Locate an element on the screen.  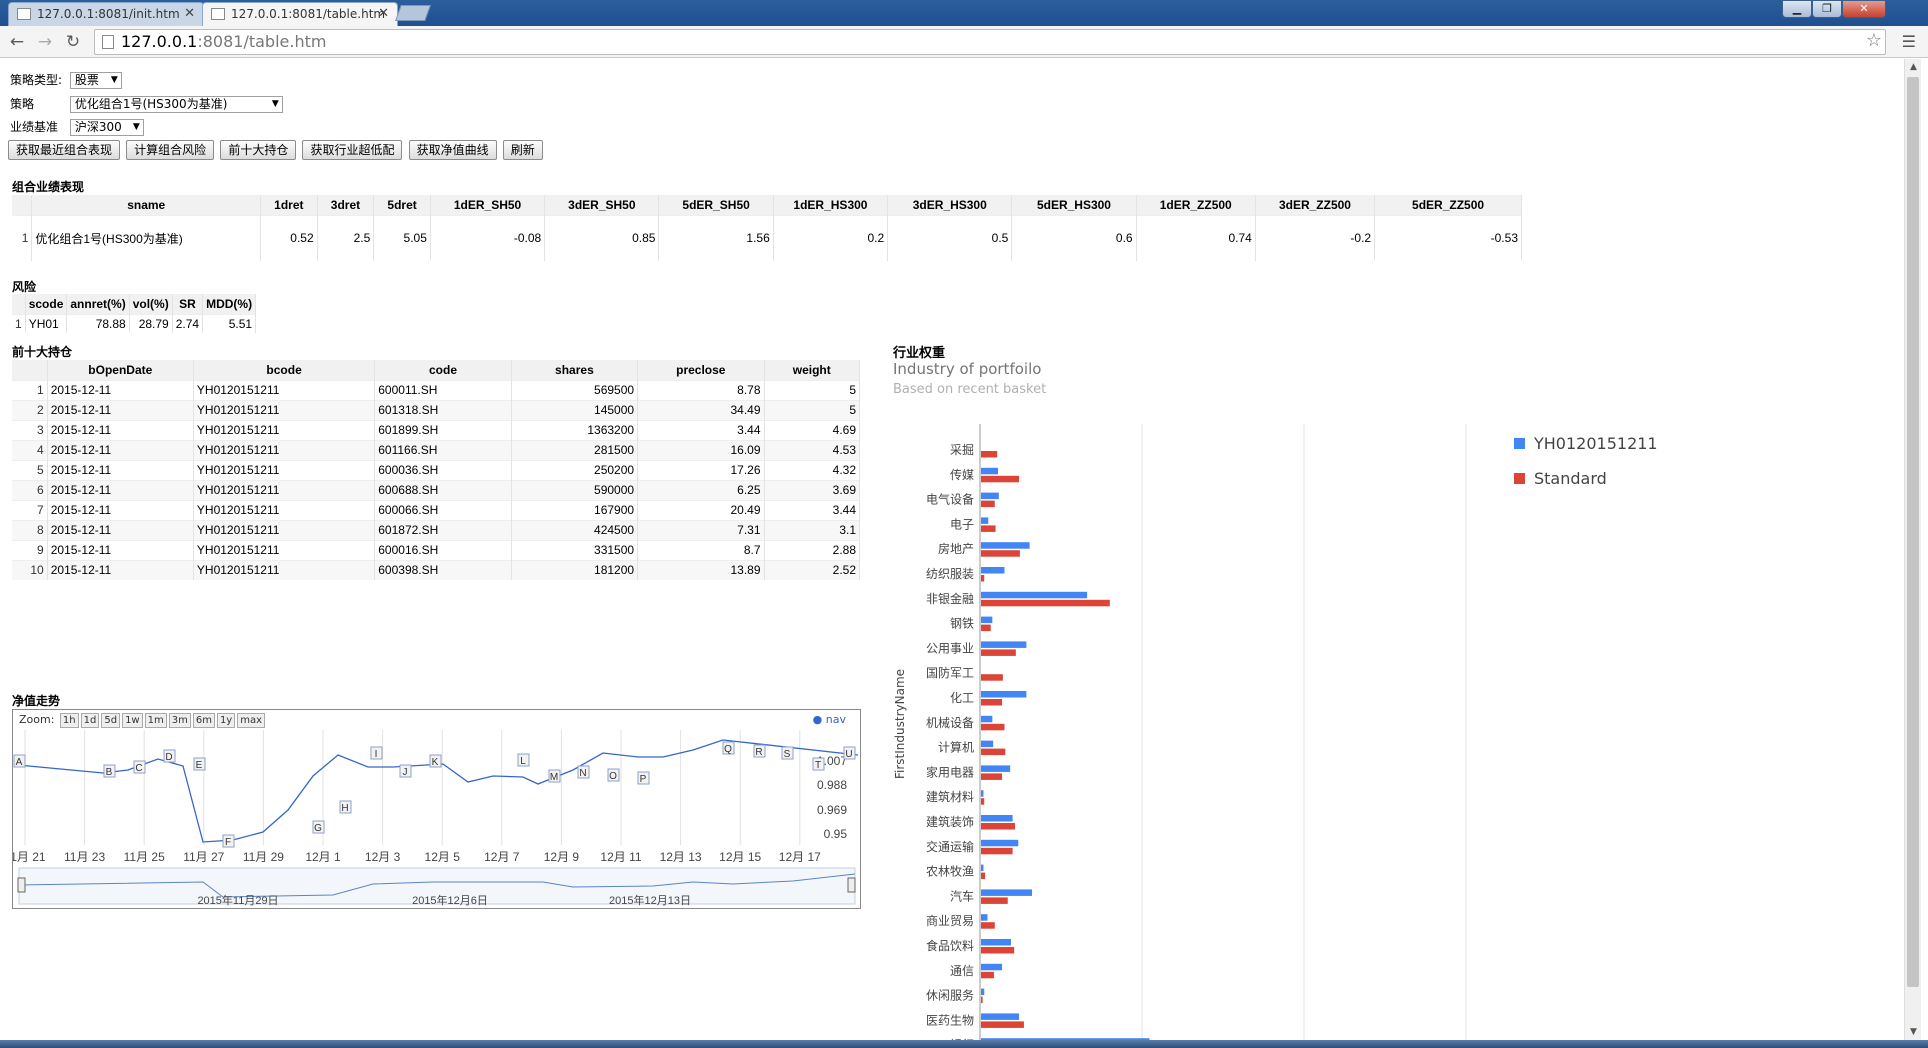
tab-init: 127.0.0.1:8081/init.htm ✕ is located at coordinates (106, 14).